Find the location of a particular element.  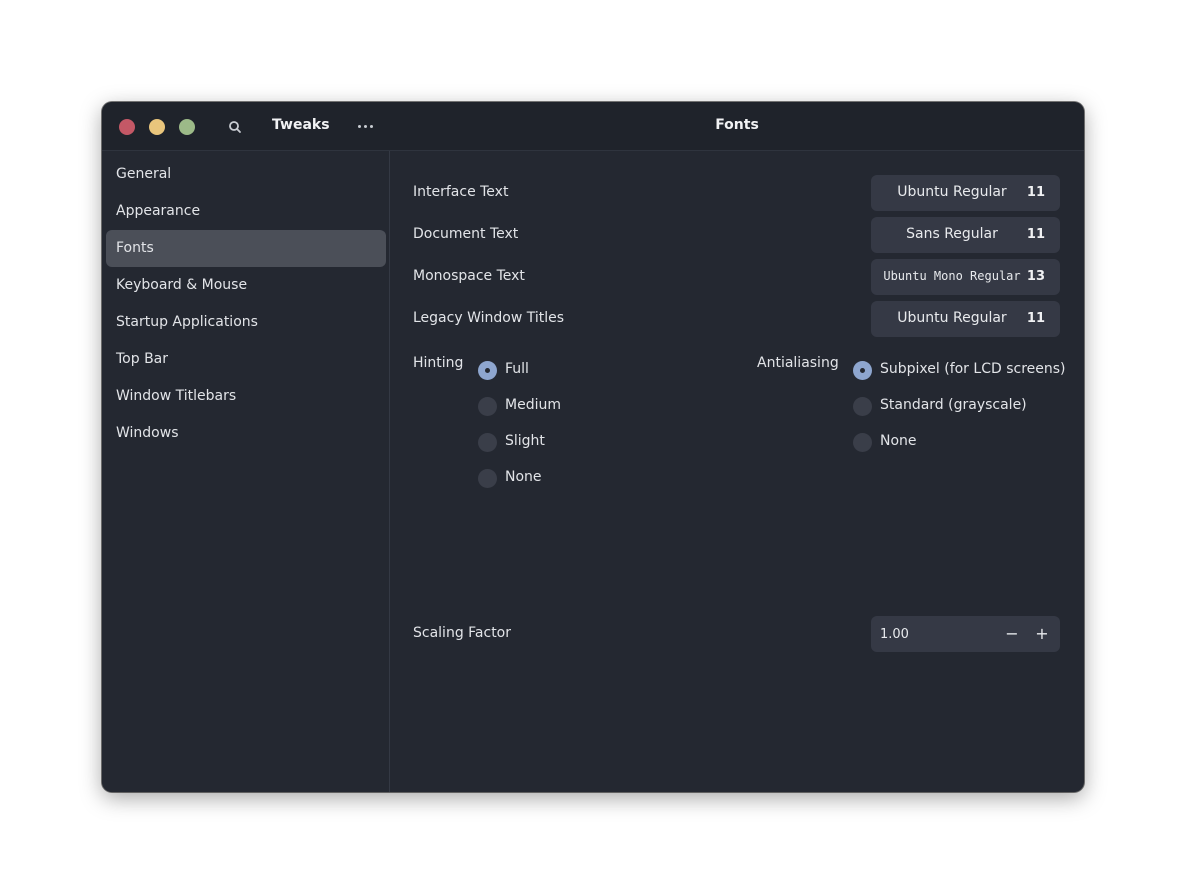

antialiasing-subpixel-radio is located at coordinates (862, 370).